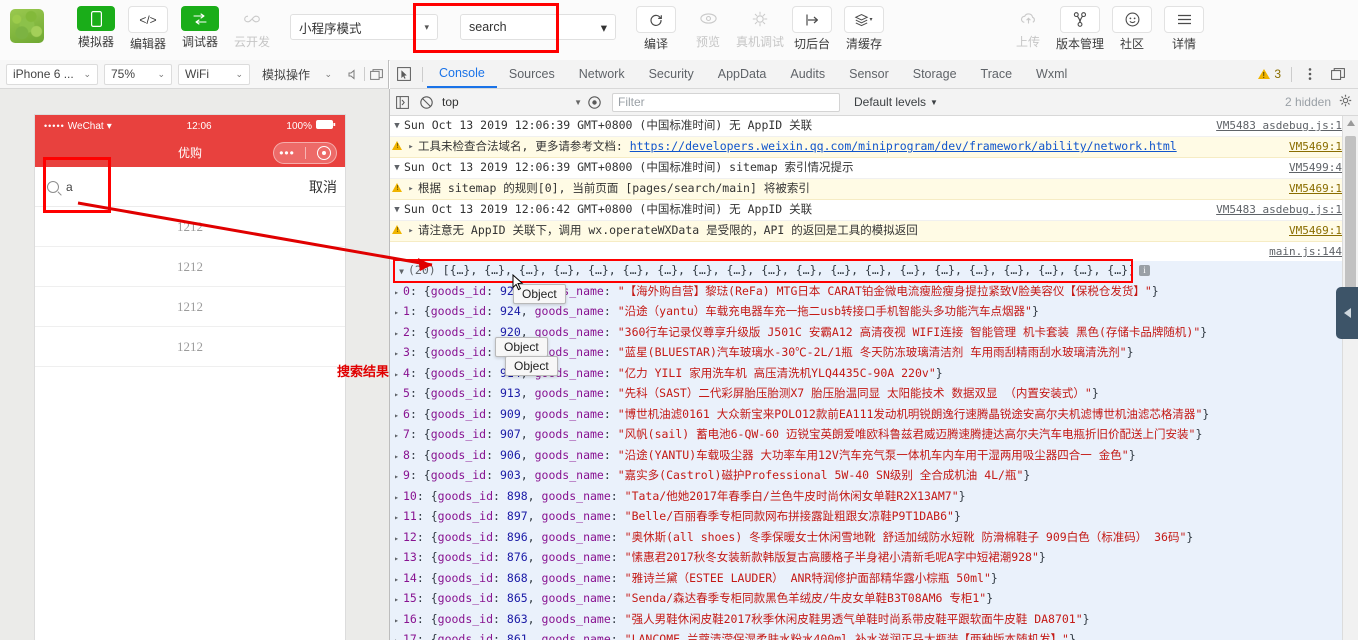 This screenshot has height=640, width=1358. Describe the element at coordinates (200, 27) in the screenshot. I see `toolbar-button-debugger: 调试器` at that location.